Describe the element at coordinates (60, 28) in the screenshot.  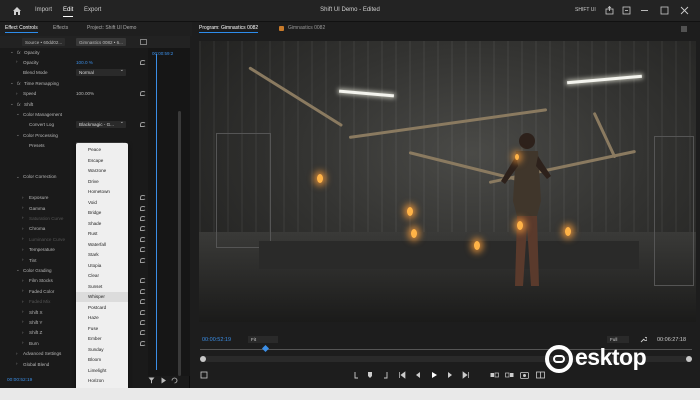
I see `tab-effects: Effects` at that location.